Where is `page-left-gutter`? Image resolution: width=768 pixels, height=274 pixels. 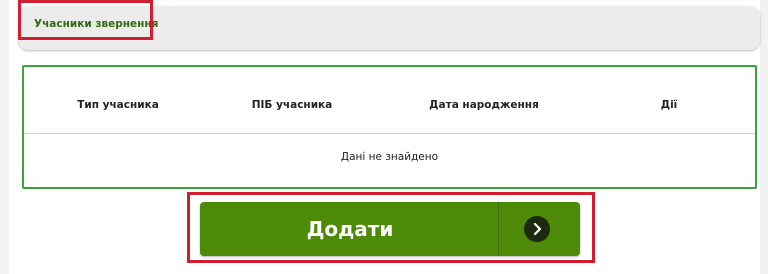 page-left-gutter is located at coordinates (4, 137).